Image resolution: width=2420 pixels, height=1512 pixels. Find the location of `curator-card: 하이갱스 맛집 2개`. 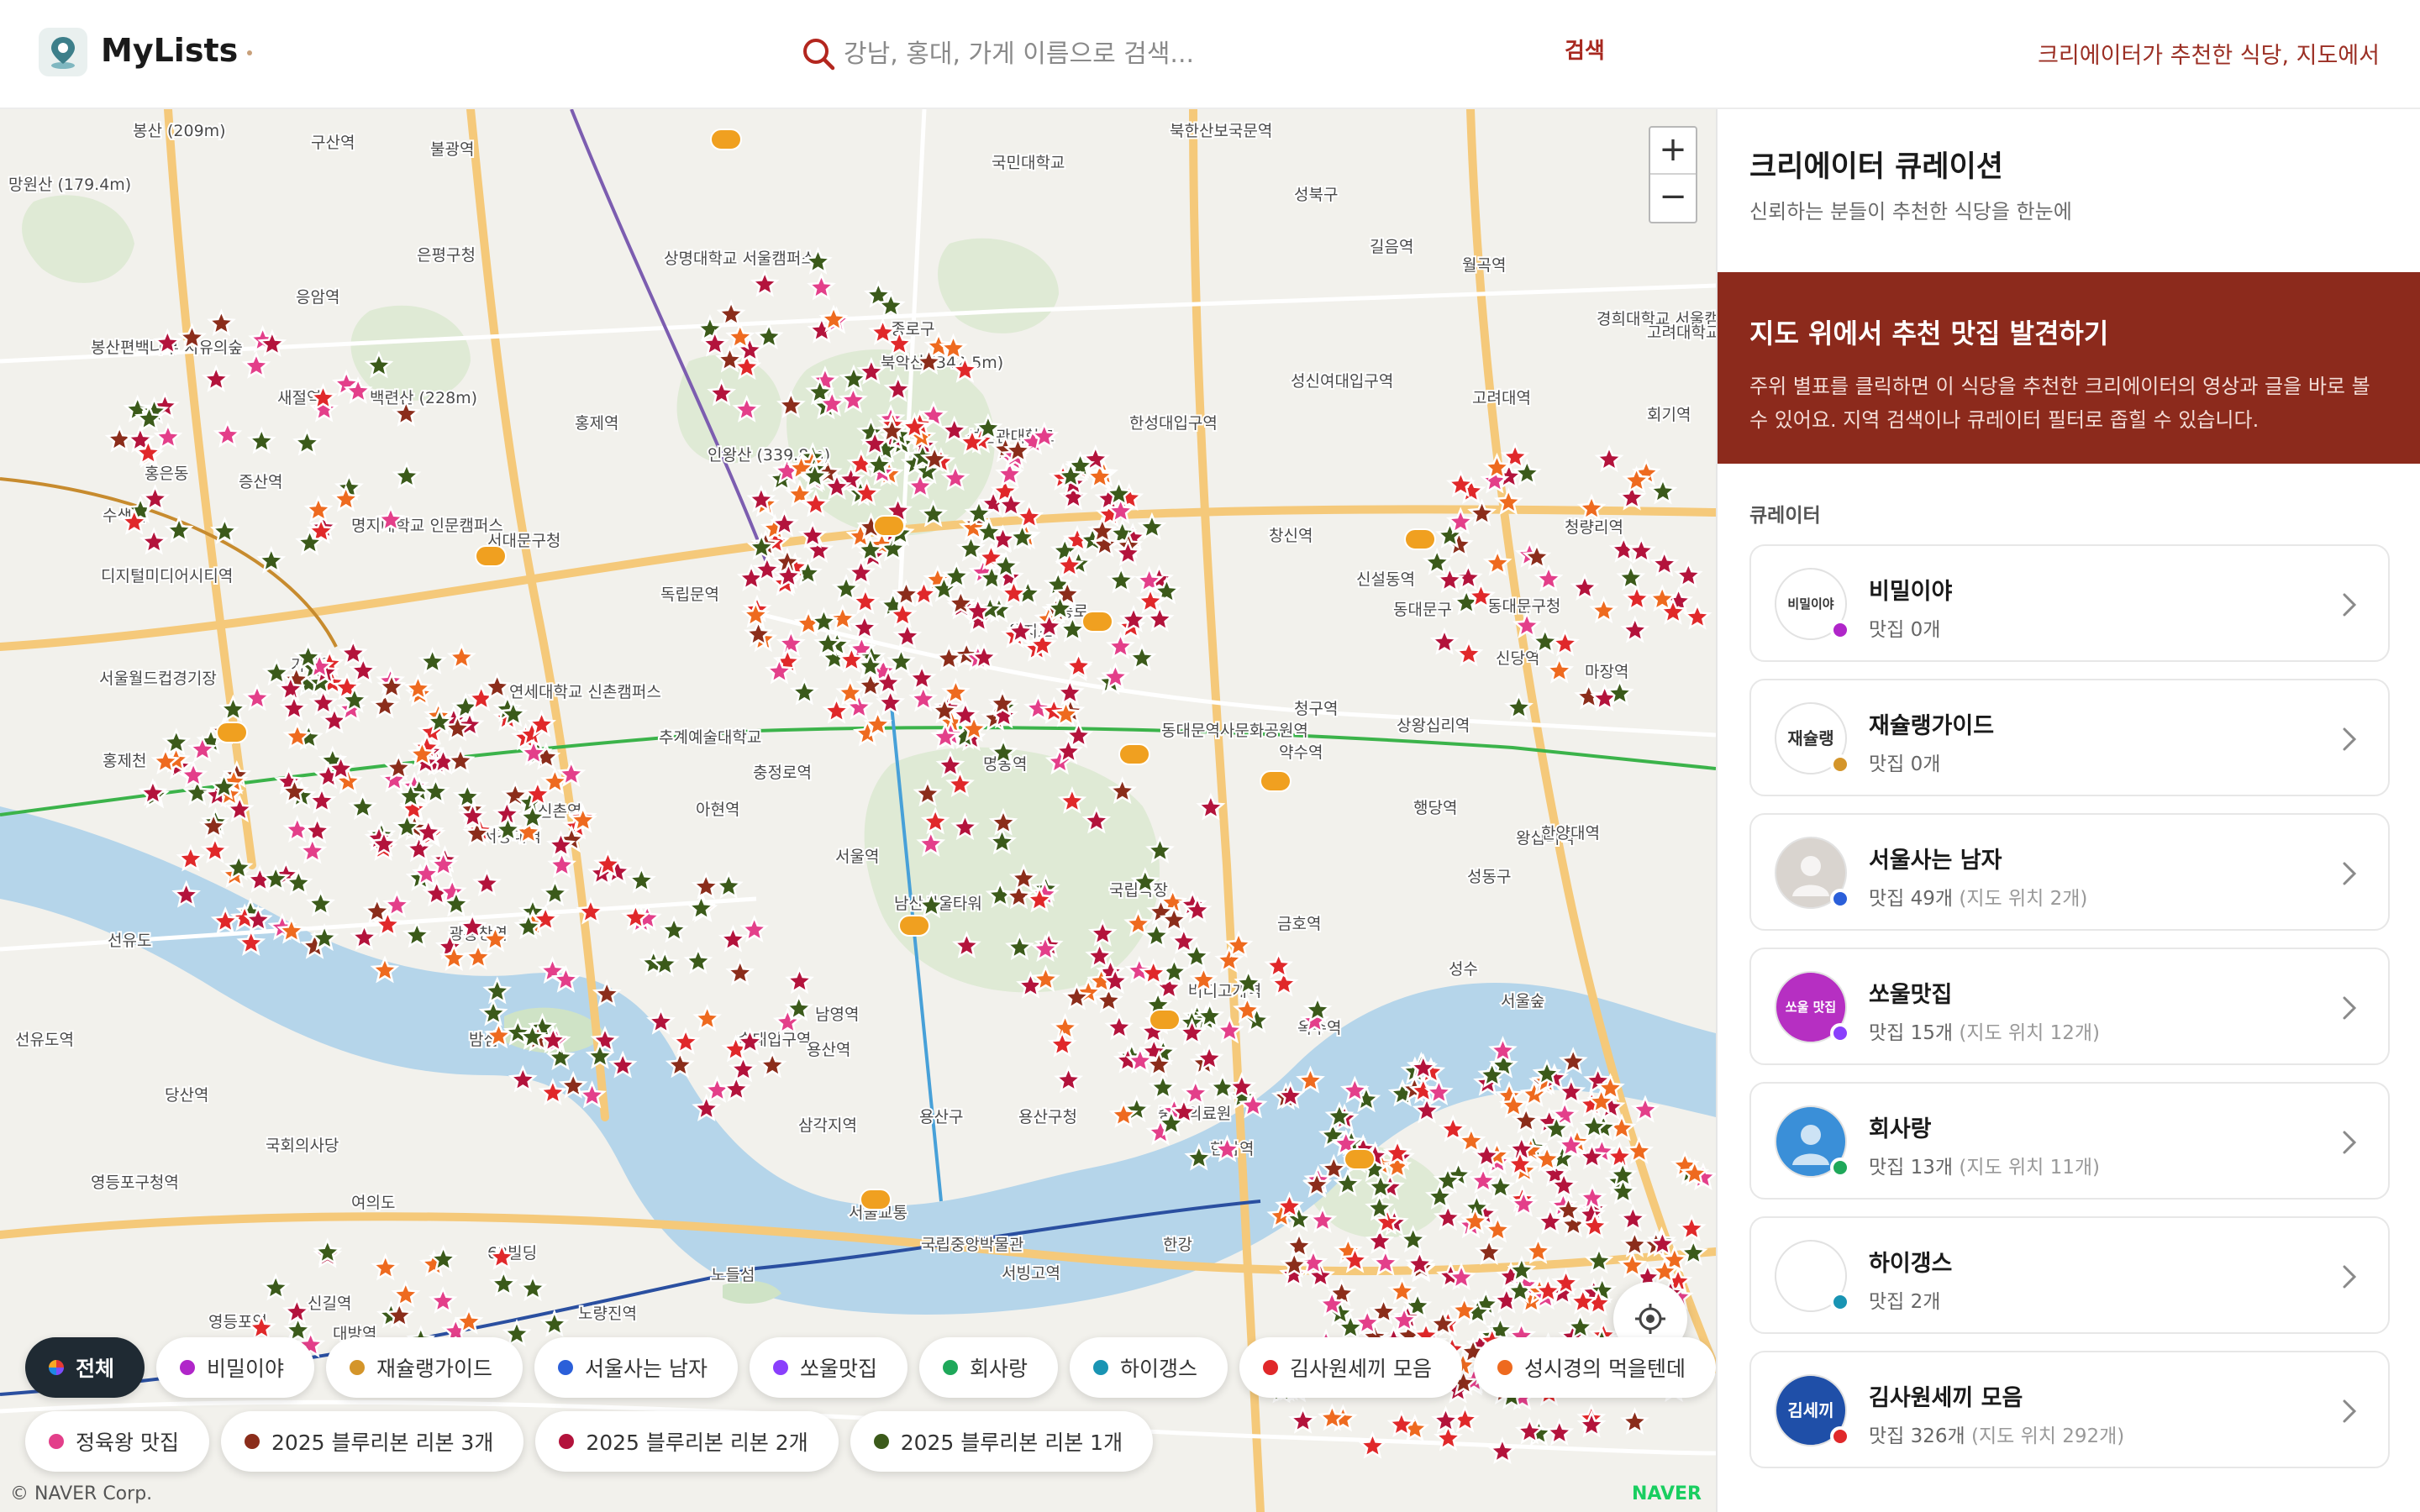

curator-card: 하이갱스 맛집 2개 is located at coordinates (2069, 1275).